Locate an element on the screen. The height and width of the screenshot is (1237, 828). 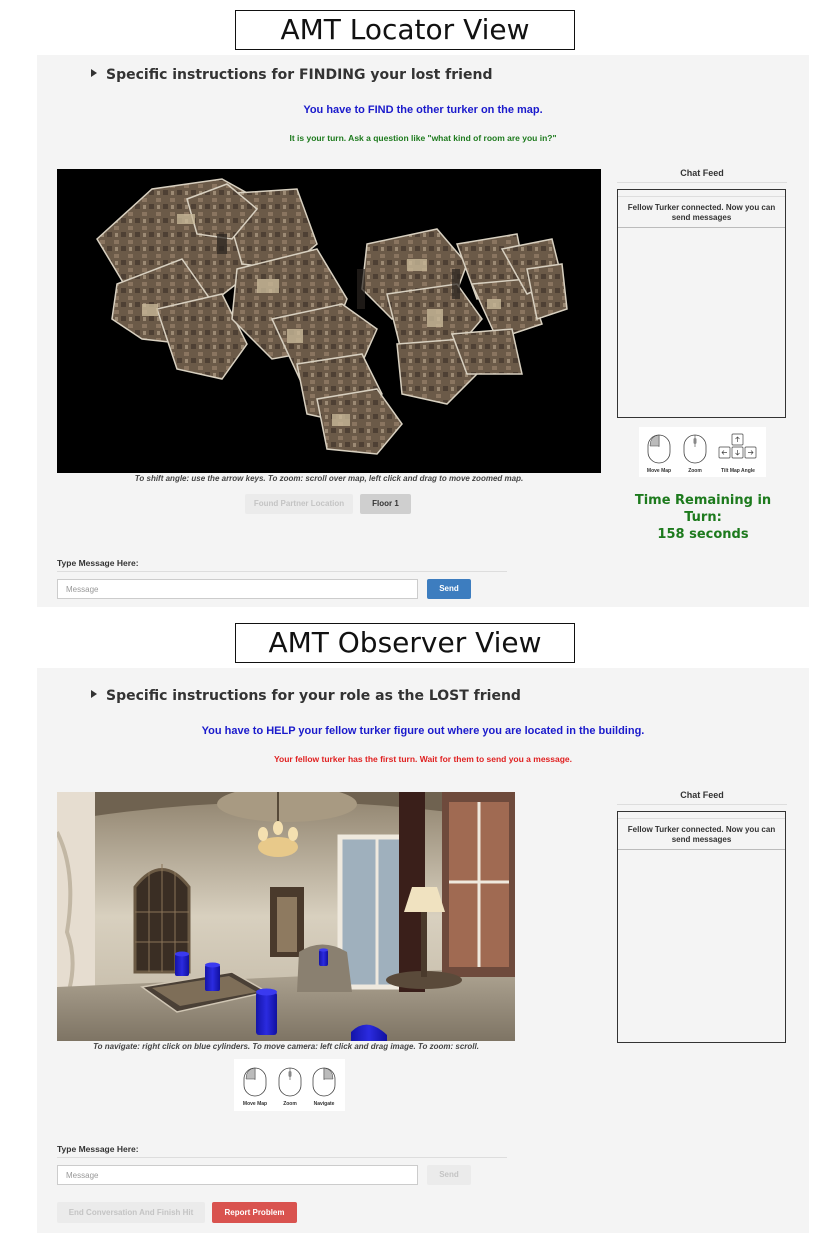
observer-view-title: AMT Observer View is located at coordinates (405, 643).